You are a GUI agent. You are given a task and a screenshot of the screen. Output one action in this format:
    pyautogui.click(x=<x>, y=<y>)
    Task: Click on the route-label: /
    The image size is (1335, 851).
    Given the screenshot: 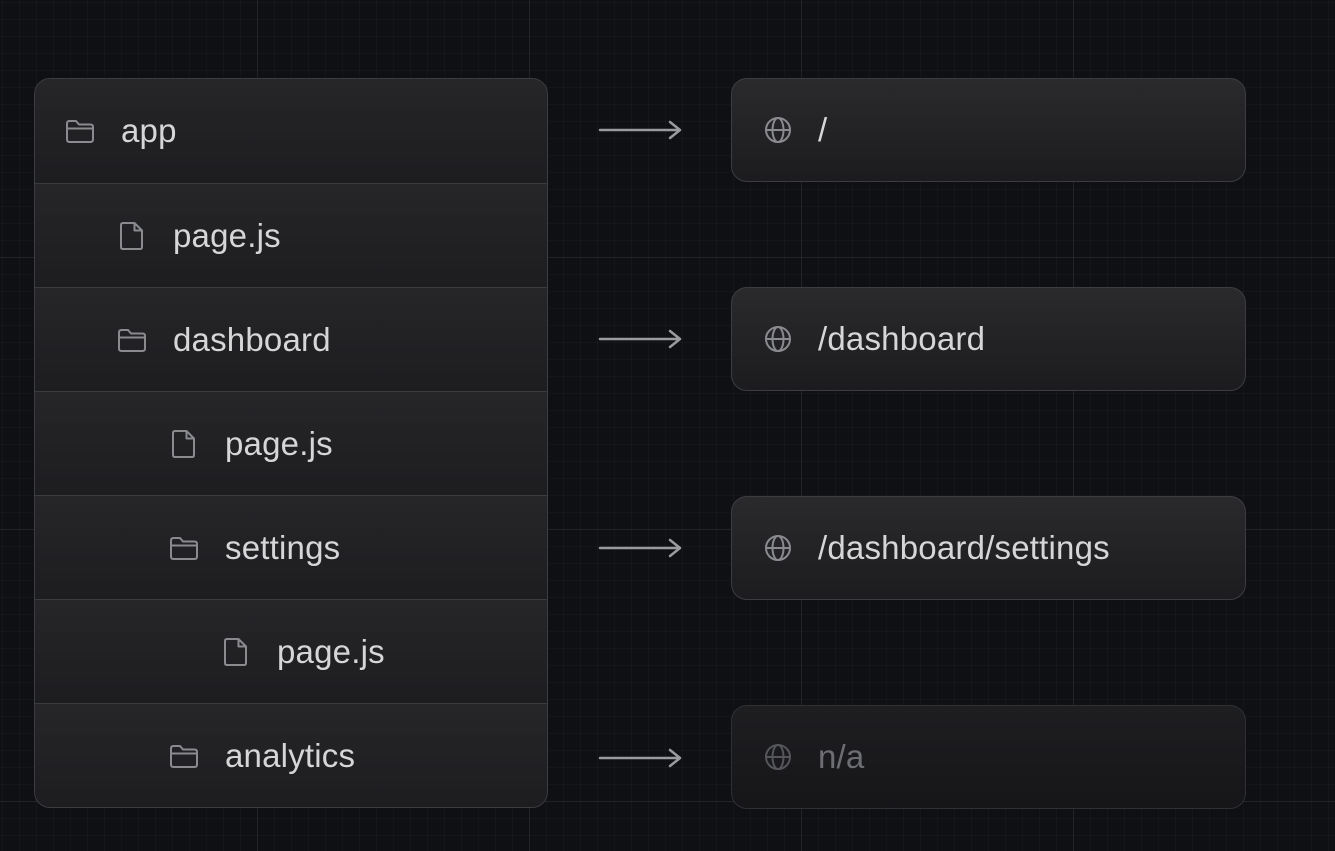 What is the action you would take?
    pyautogui.click(x=823, y=129)
    